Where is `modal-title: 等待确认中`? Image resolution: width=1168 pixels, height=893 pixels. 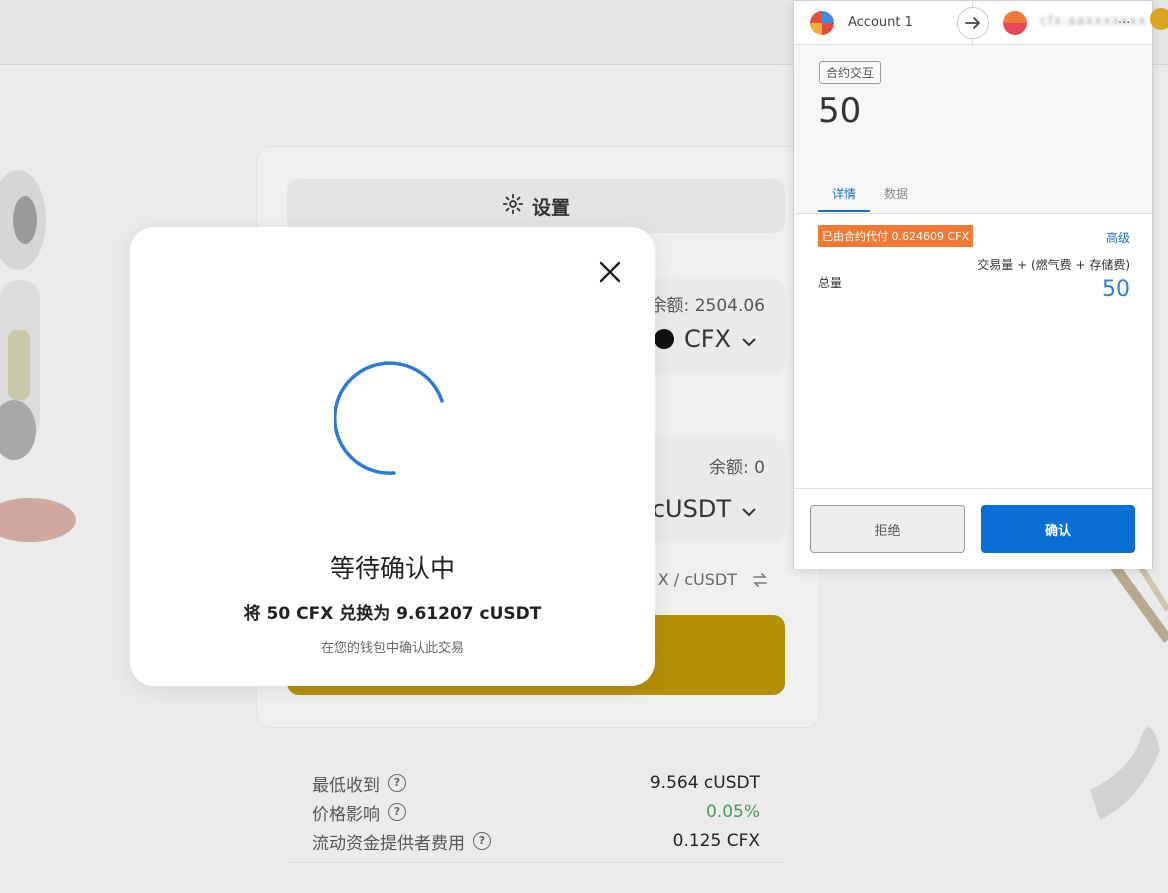
modal-title: 等待确认中 is located at coordinates (392, 568).